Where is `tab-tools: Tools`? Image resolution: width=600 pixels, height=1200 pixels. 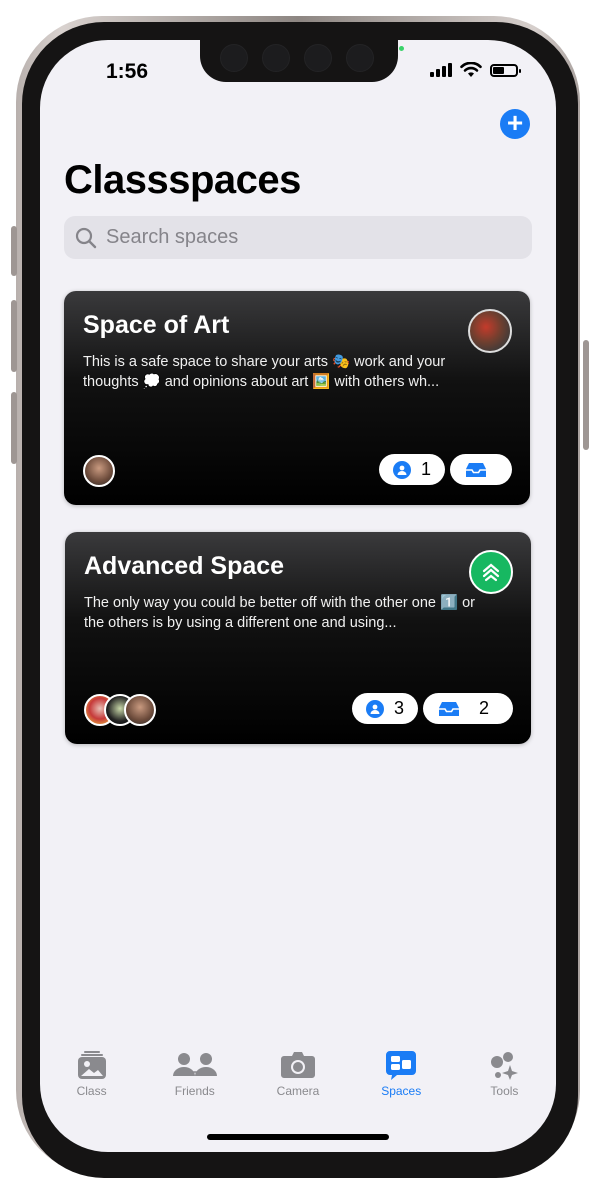
tab-tools: Tools is located at coordinates (504, 1085).